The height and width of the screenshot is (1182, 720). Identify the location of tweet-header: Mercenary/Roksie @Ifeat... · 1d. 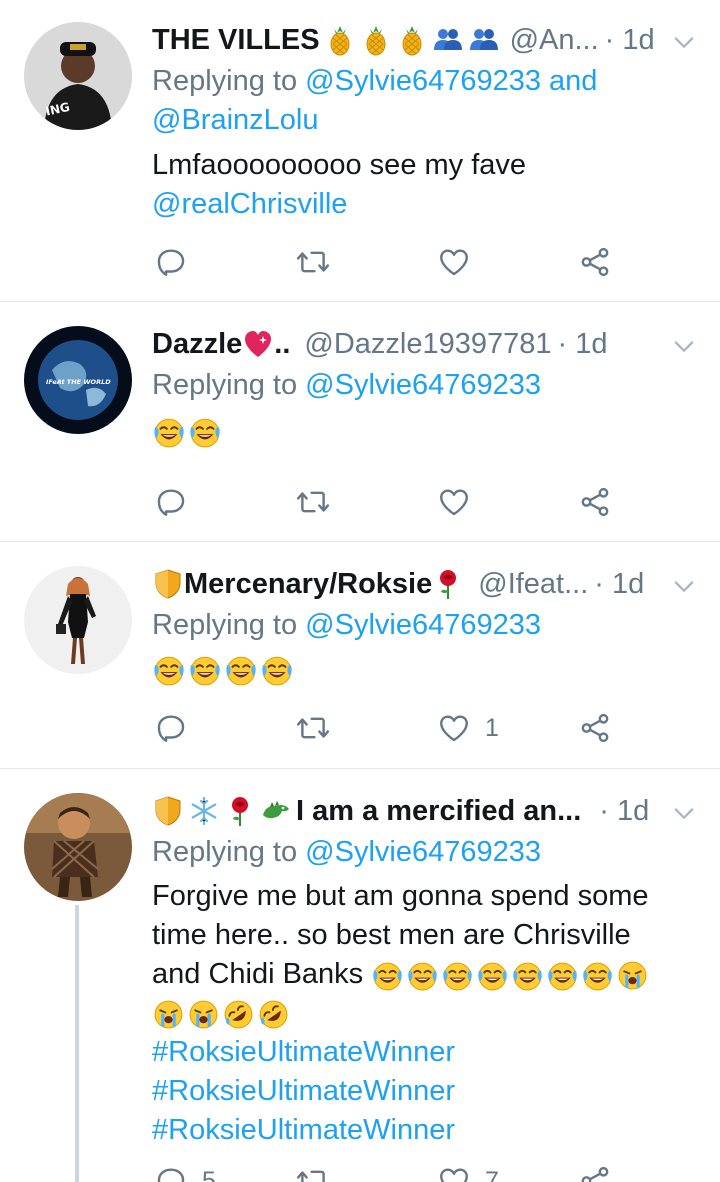
(426, 584).